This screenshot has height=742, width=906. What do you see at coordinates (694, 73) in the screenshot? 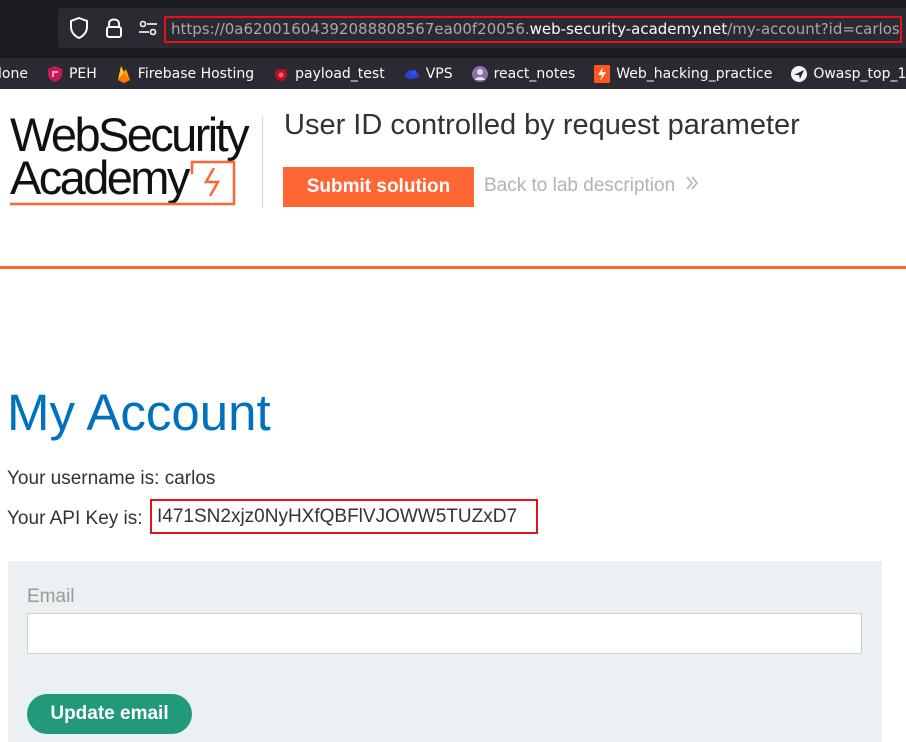
I see `bookmark-label: Web_hacking_practice` at bounding box center [694, 73].